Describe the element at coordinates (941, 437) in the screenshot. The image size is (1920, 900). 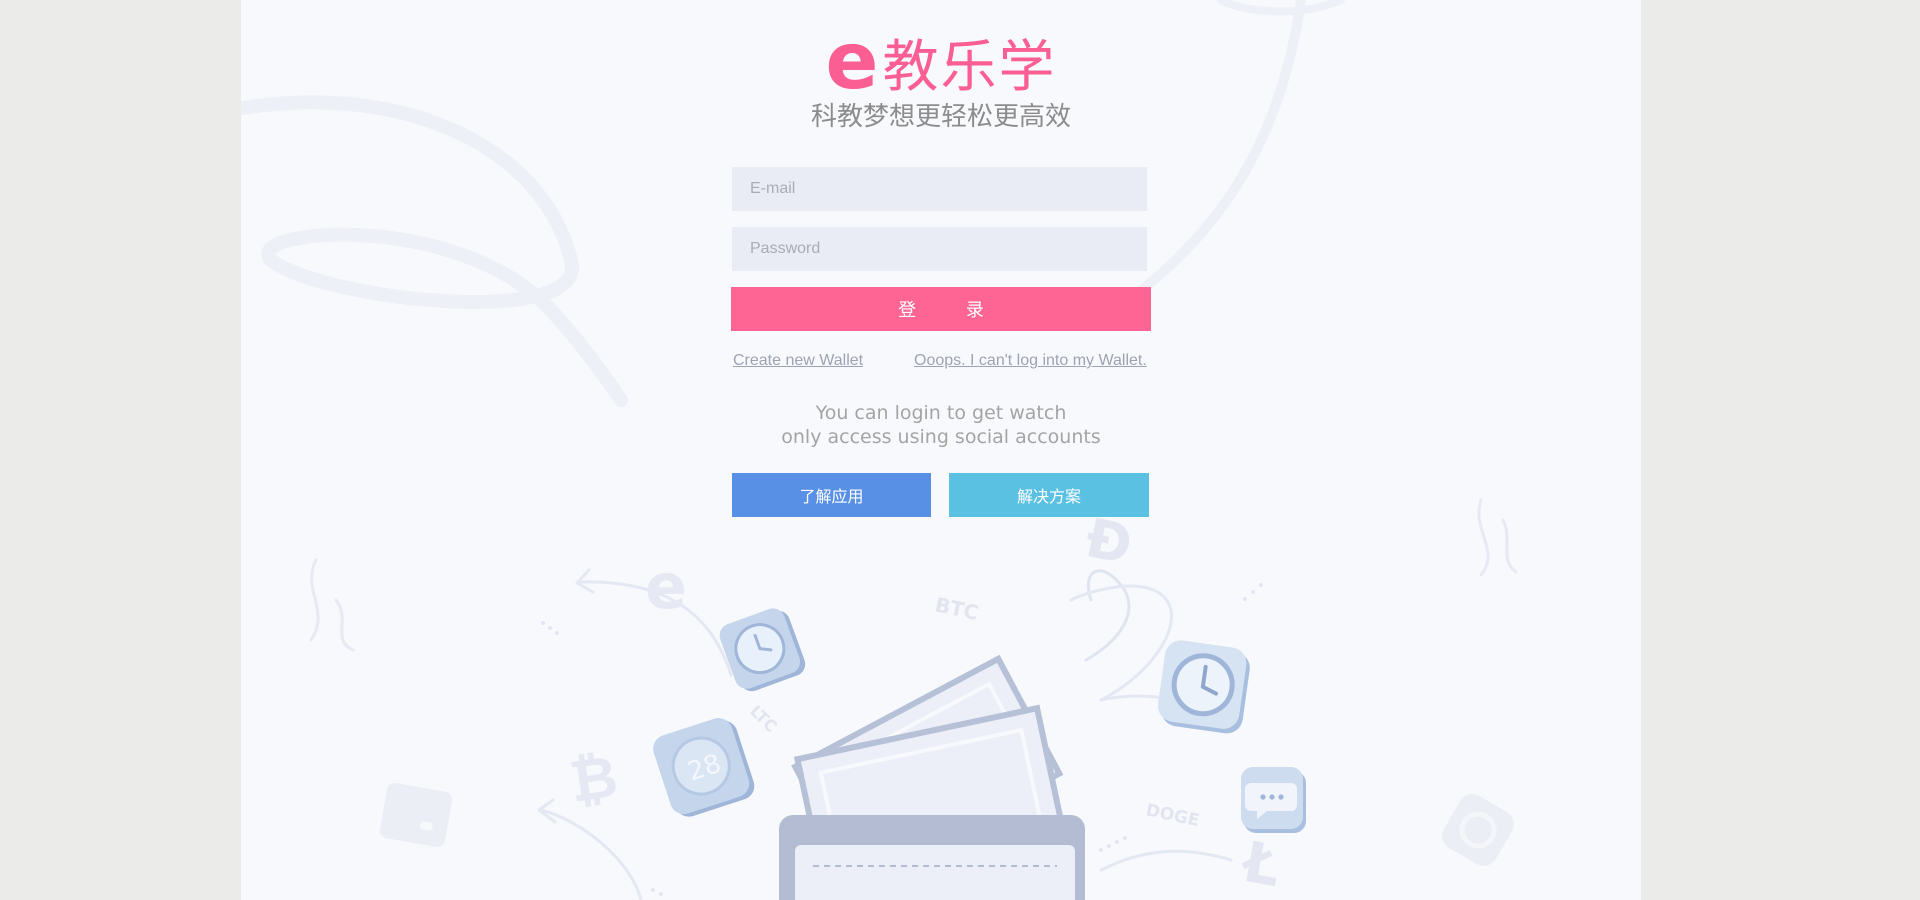
I see `social-info-line-2: only access using social accounts` at that location.